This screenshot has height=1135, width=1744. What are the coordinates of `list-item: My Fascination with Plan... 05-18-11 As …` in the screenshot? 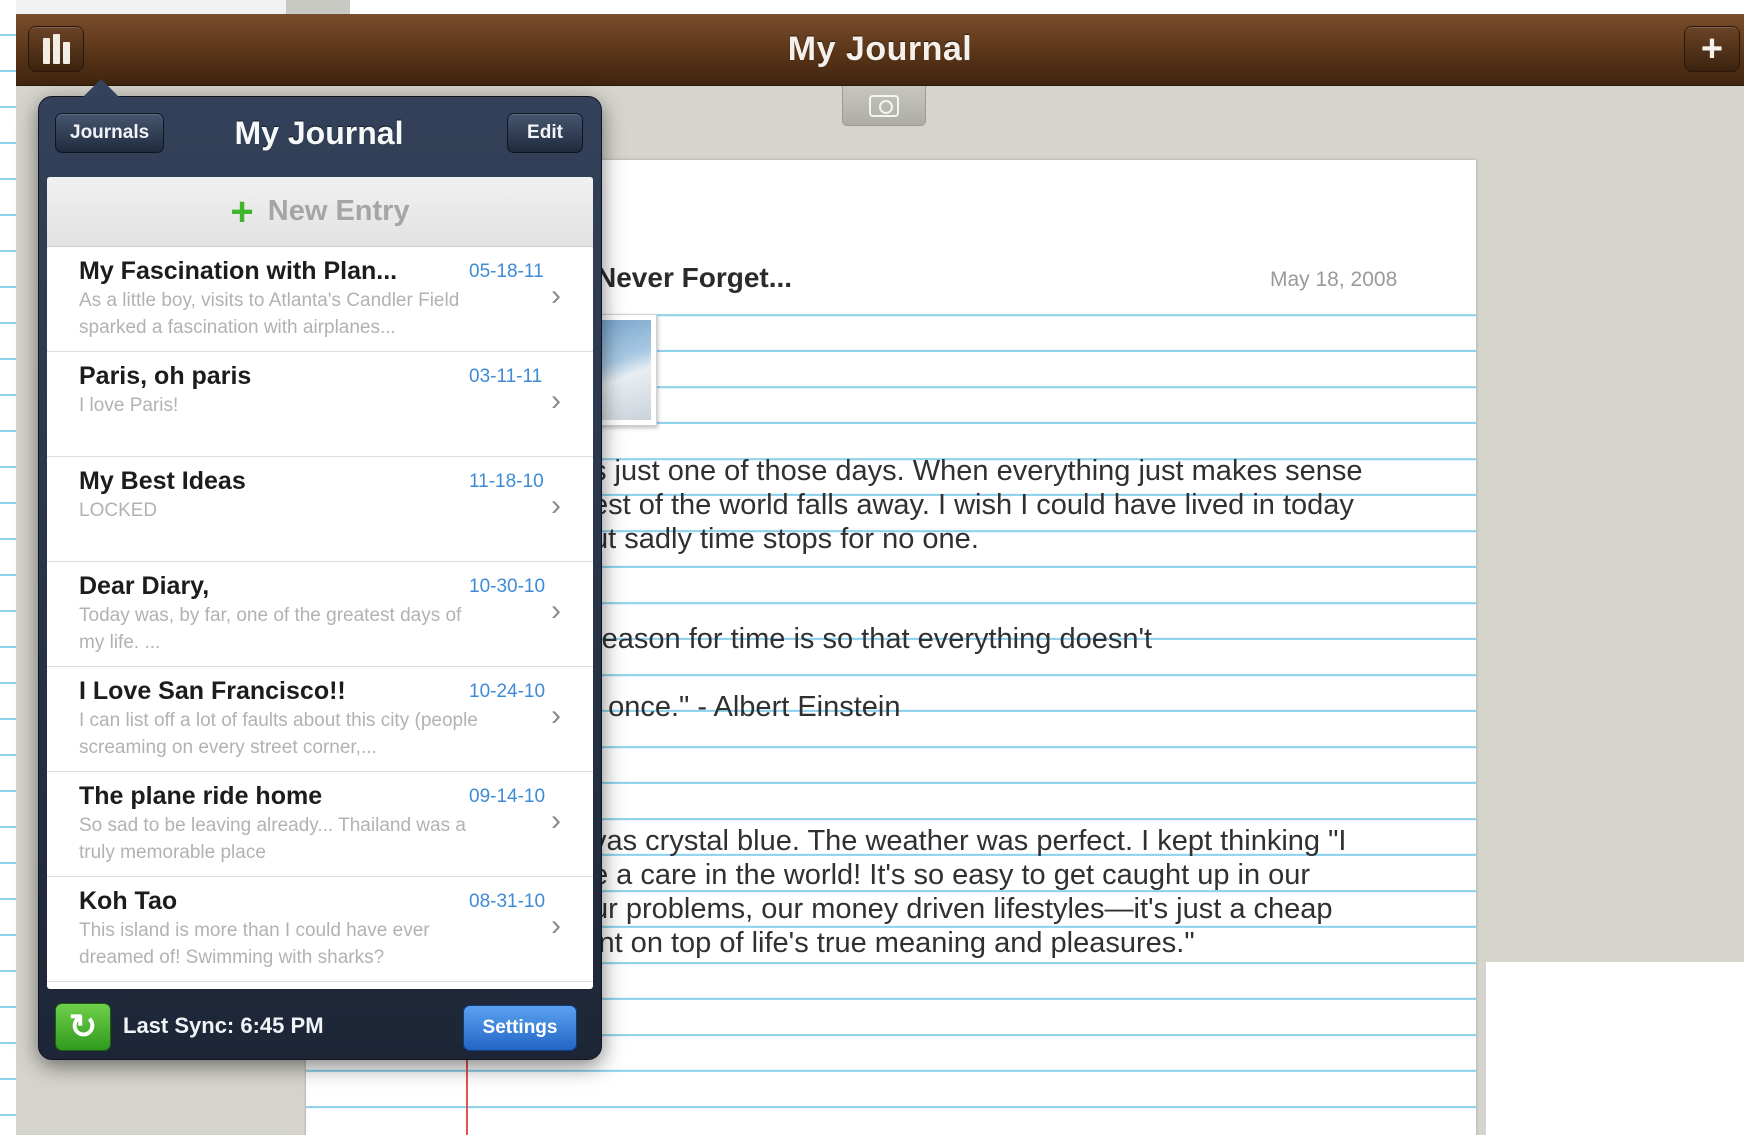 It's located at (320, 299).